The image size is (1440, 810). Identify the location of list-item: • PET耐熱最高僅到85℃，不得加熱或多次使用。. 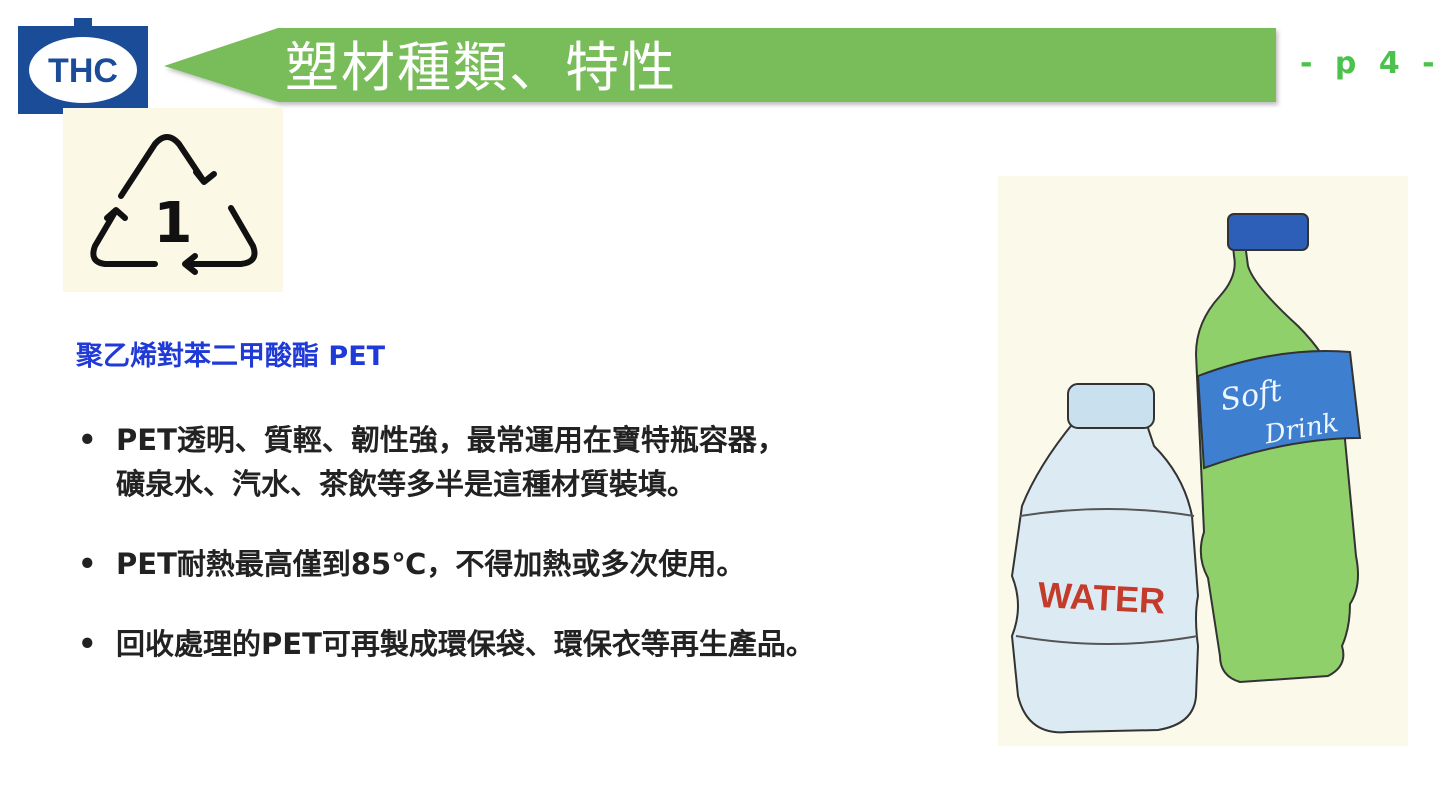
(520, 564).